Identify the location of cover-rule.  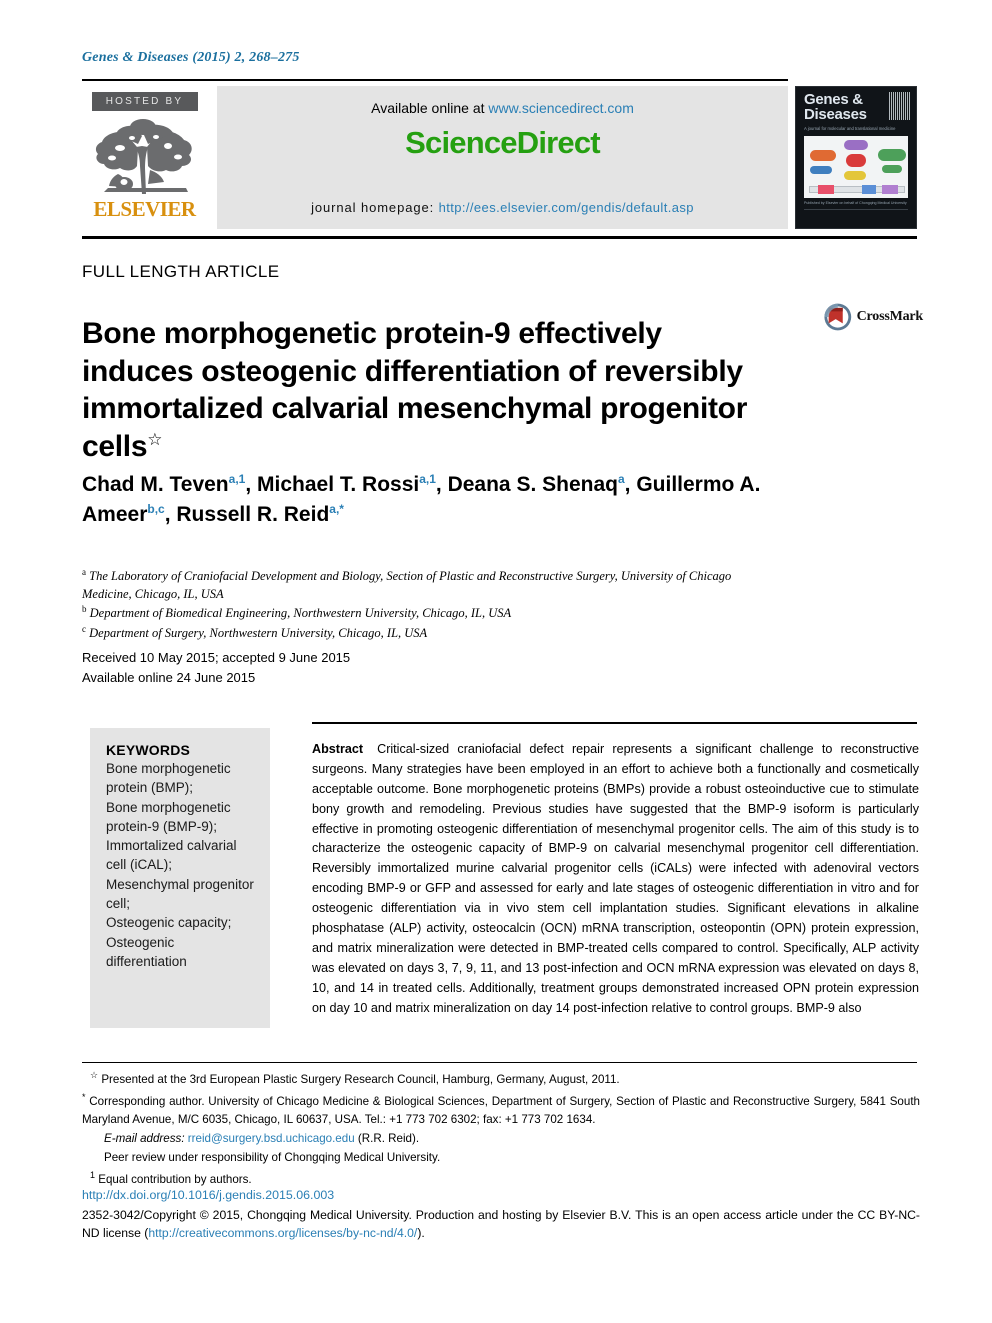
(856, 209).